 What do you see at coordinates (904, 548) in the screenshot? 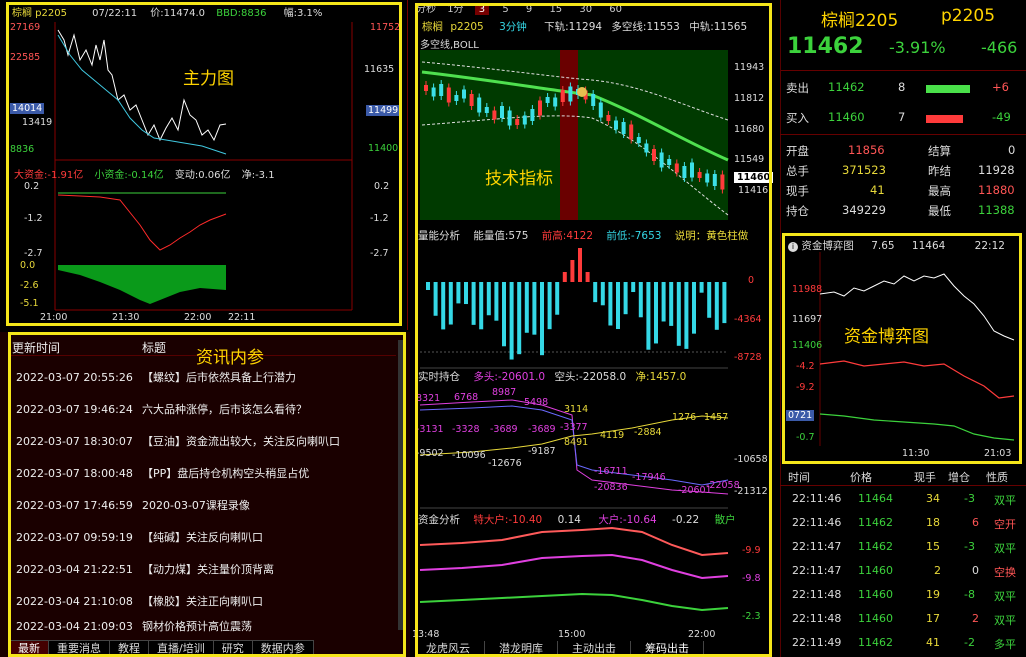
I see `tick-row: 22:11:47 11462 15 -3 双平` at bounding box center [904, 548].